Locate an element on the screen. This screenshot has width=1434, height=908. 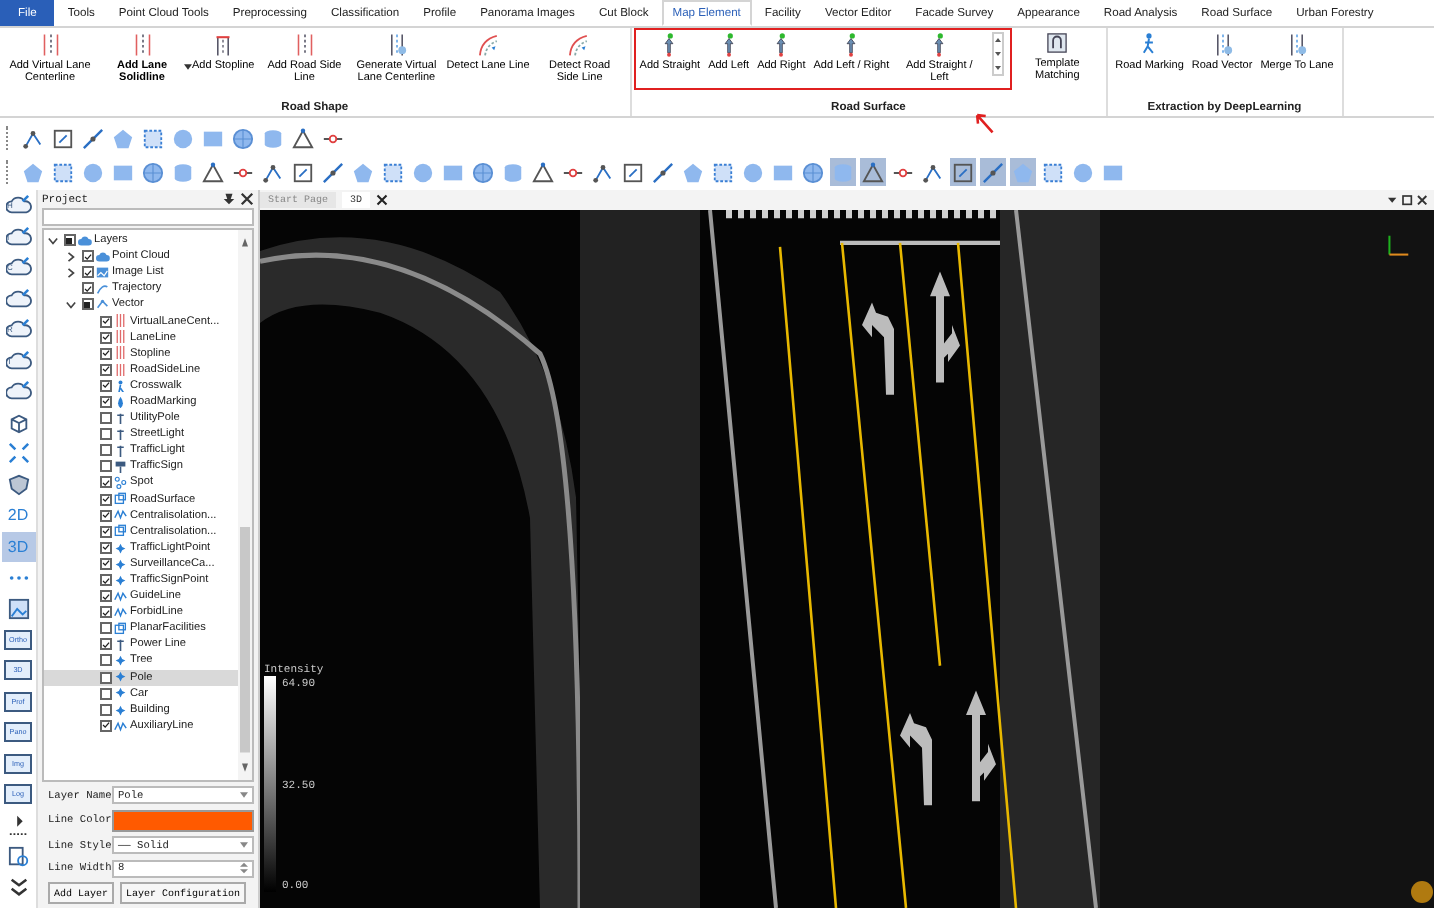
gallery-scroll-icon is located at coordinates (997, 54).